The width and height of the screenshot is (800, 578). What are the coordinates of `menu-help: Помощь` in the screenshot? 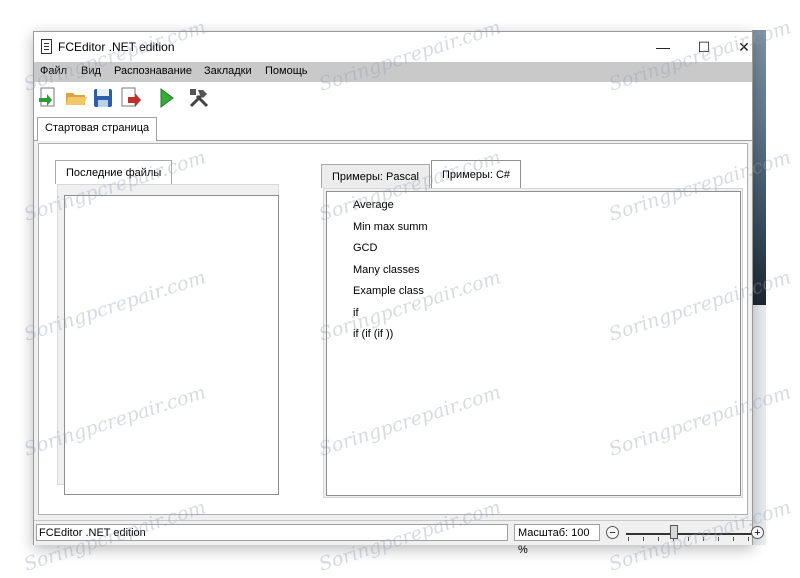 It's located at (286, 71).